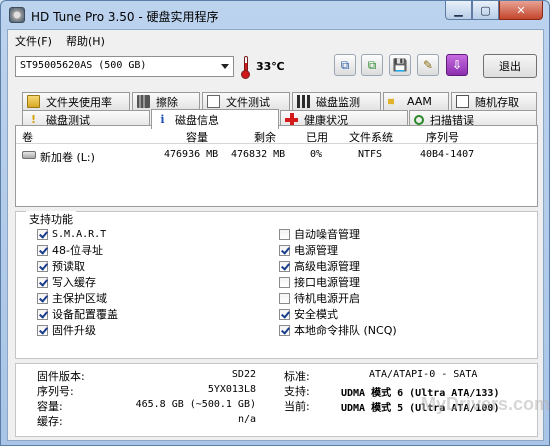  Describe the element at coordinates (245, 67) in the screenshot. I see `thermometer-icon` at that location.